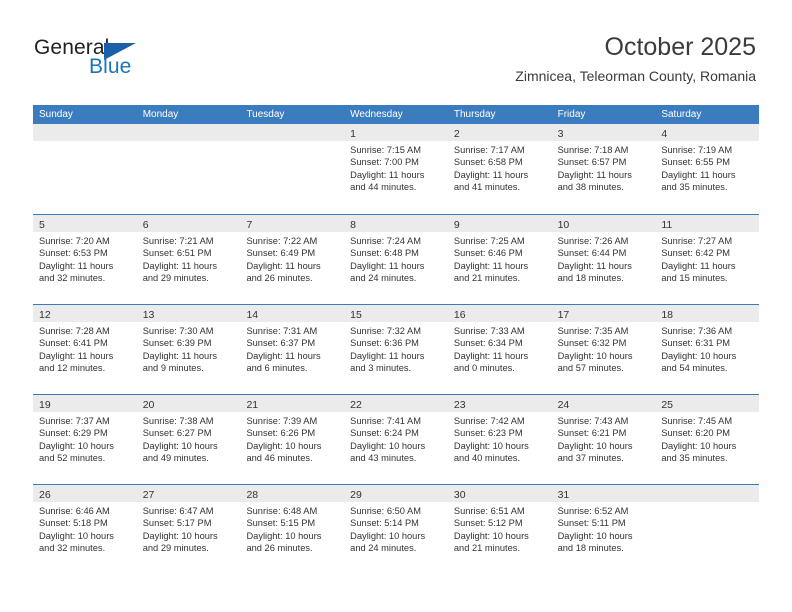 This screenshot has height=612, width=792. What do you see at coordinates (590, 278) in the screenshot?
I see `day-daylight-2-text: and 18 minutes.` at bounding box center [590, 278].